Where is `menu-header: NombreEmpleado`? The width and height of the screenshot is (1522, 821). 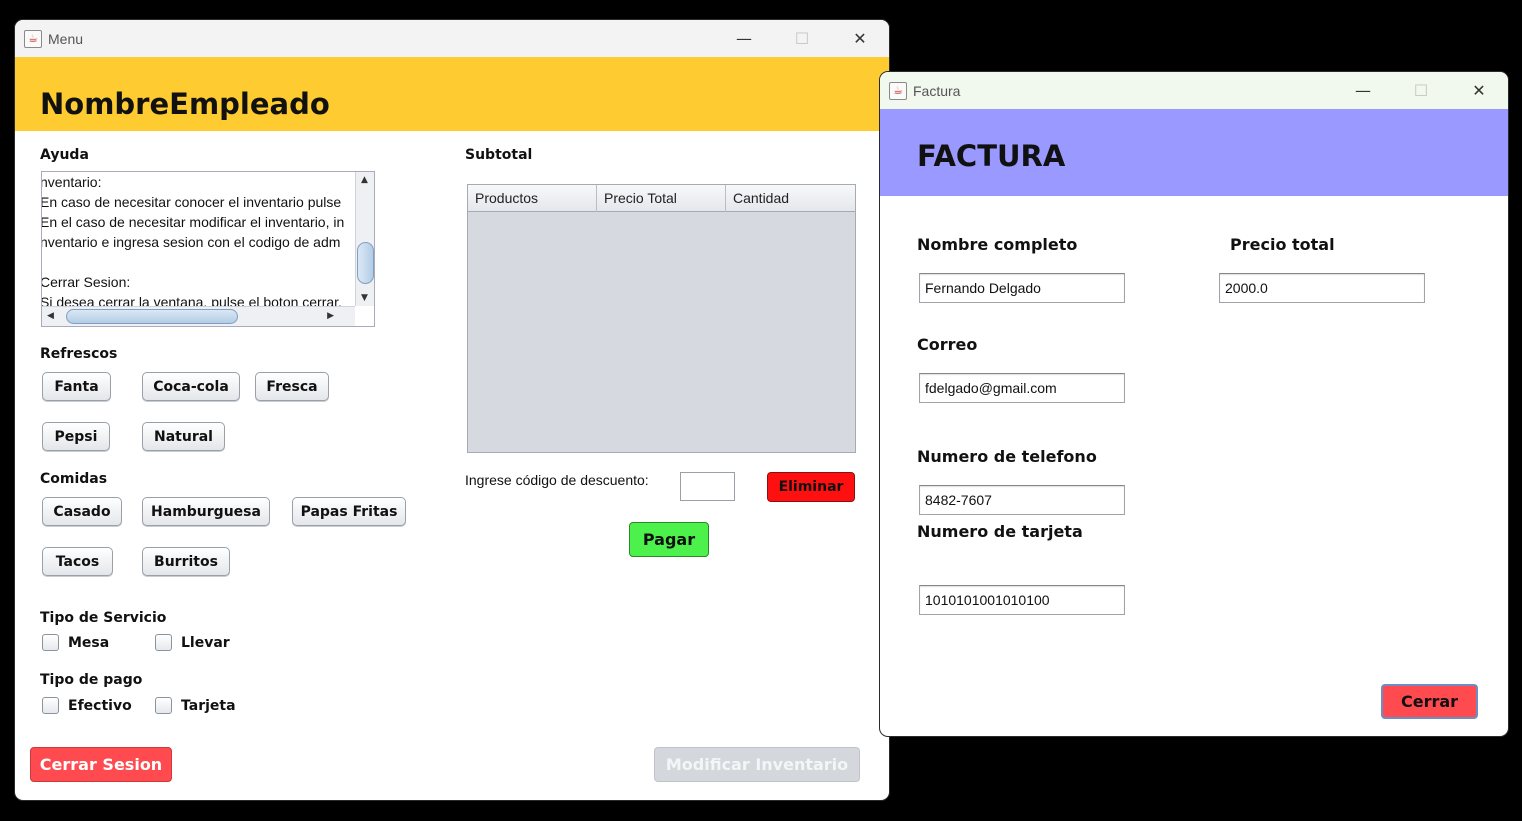
menu-header: NombreEmpleado is located at coordinates (452, 94).